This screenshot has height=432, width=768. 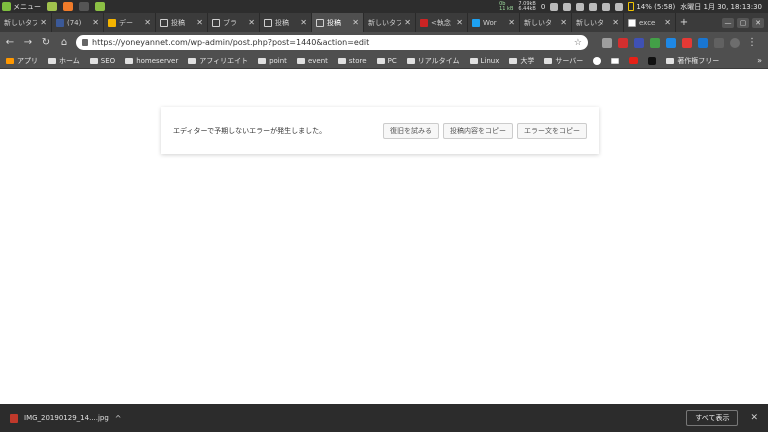 I want to click on bookmark-dark, so click(x=652, y=60).